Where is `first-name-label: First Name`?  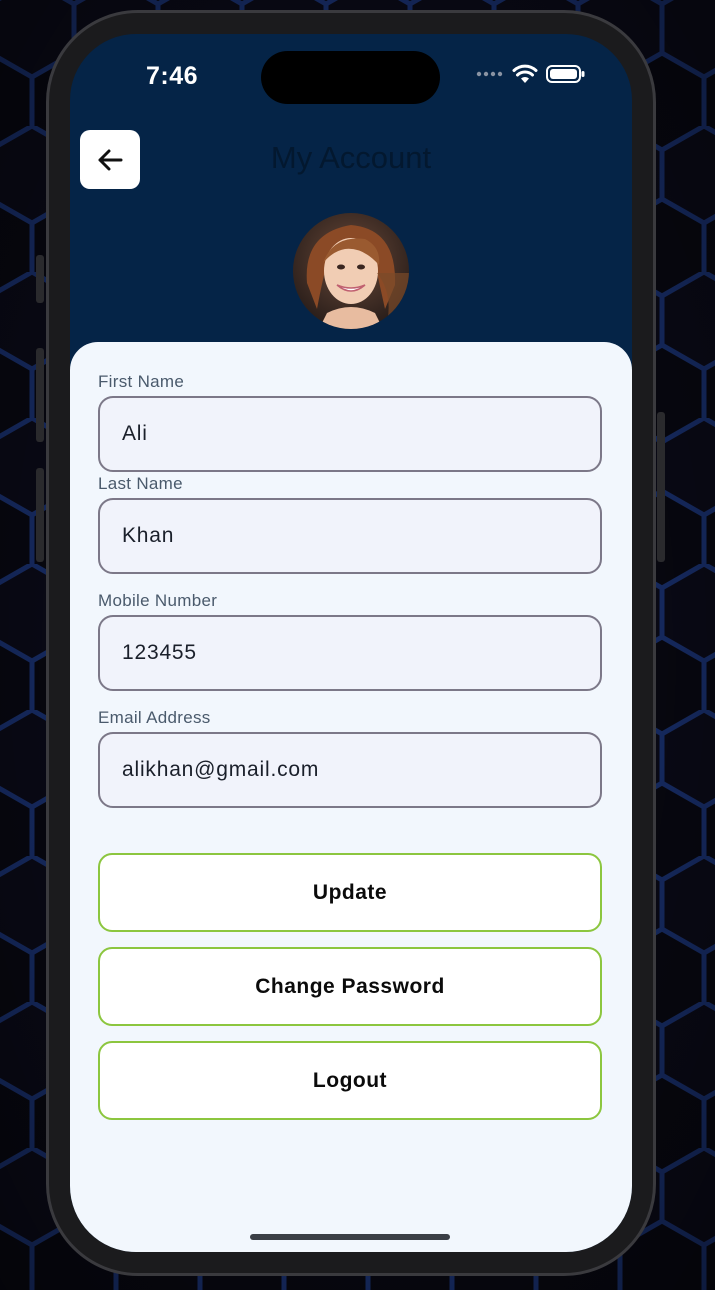 first-name-label: First Name is located at coordinates (141, 381).